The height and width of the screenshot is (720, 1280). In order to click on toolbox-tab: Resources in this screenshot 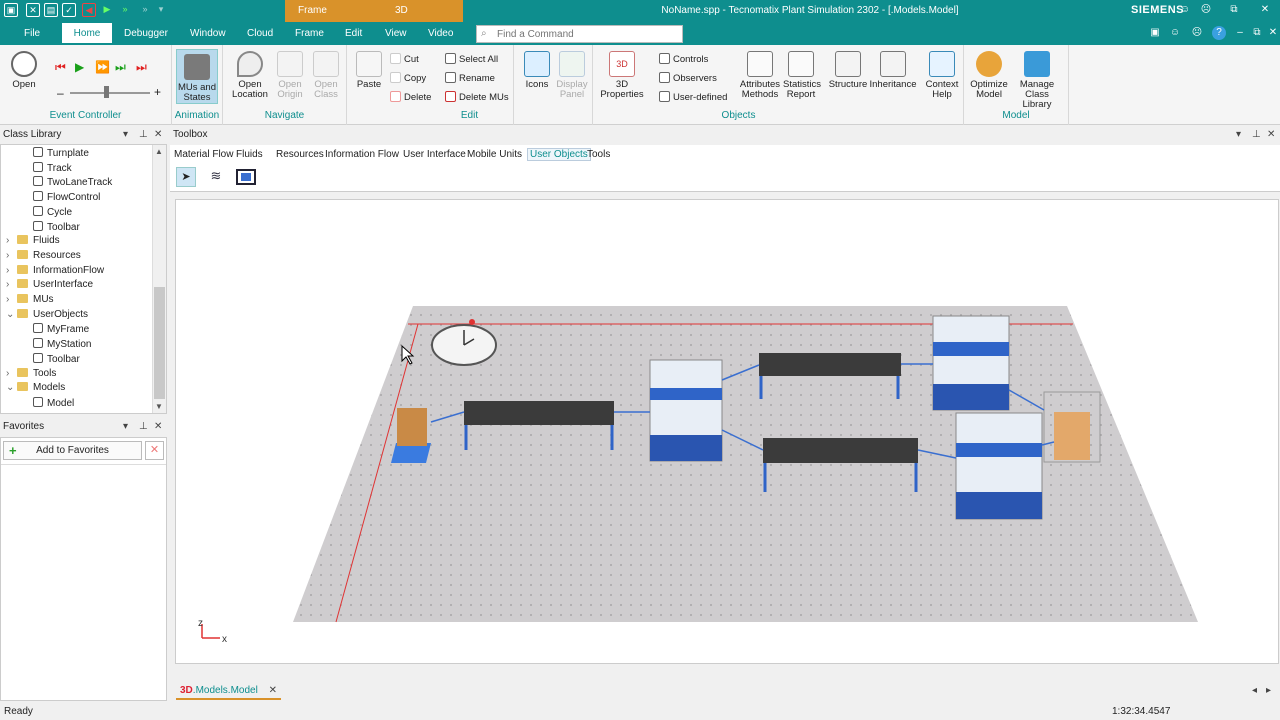, I will do `click(300, 154)`.